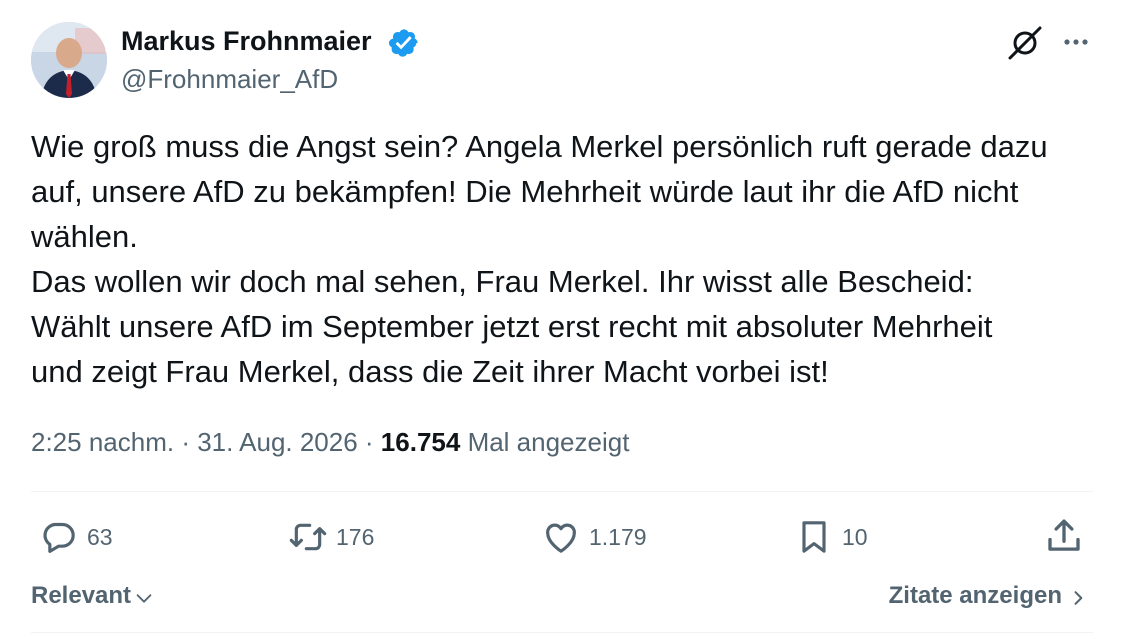  What do you see at coordinates (246, 41) in the screenshot?
I see `author-name: Markus Frohnmaier` at bounding box center [246, 41].